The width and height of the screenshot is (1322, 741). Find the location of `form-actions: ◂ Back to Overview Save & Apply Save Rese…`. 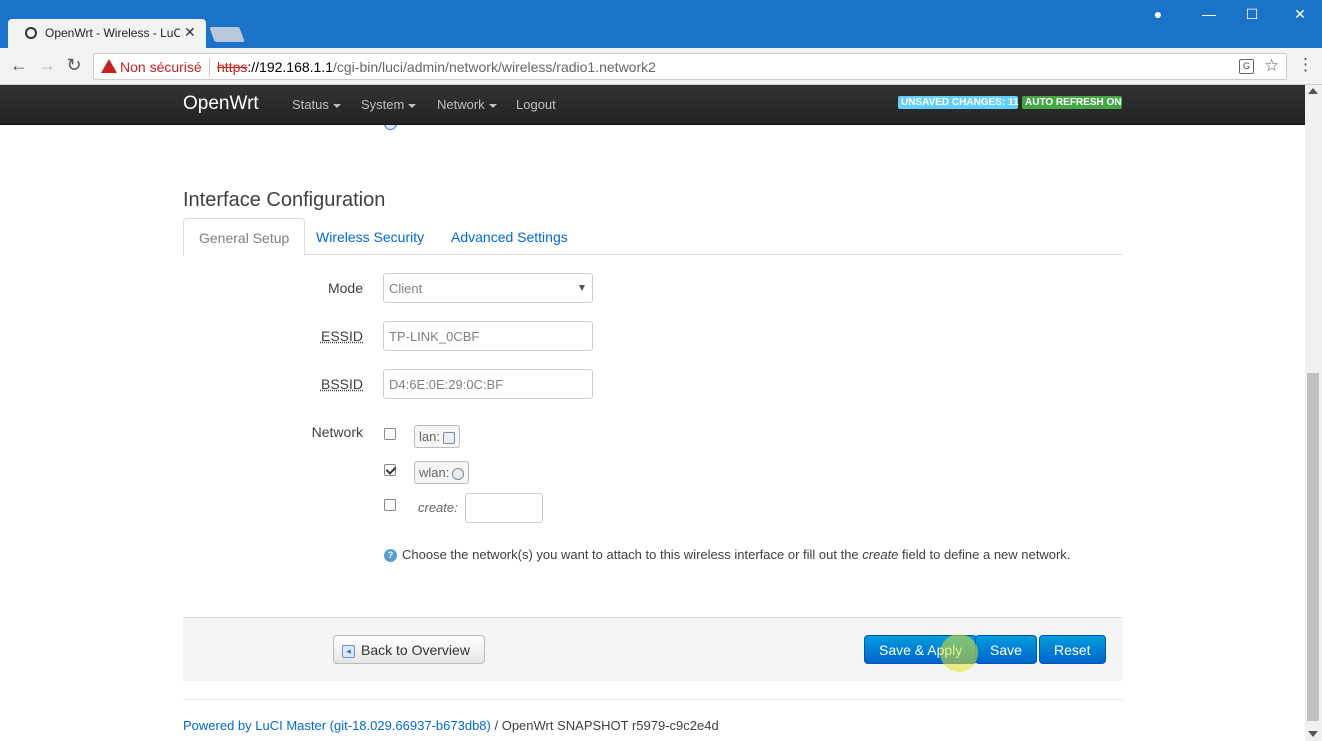

form-actions: ◂ Back to Overview Save & Apply Save Rese… is located at coordinates (653, 649).